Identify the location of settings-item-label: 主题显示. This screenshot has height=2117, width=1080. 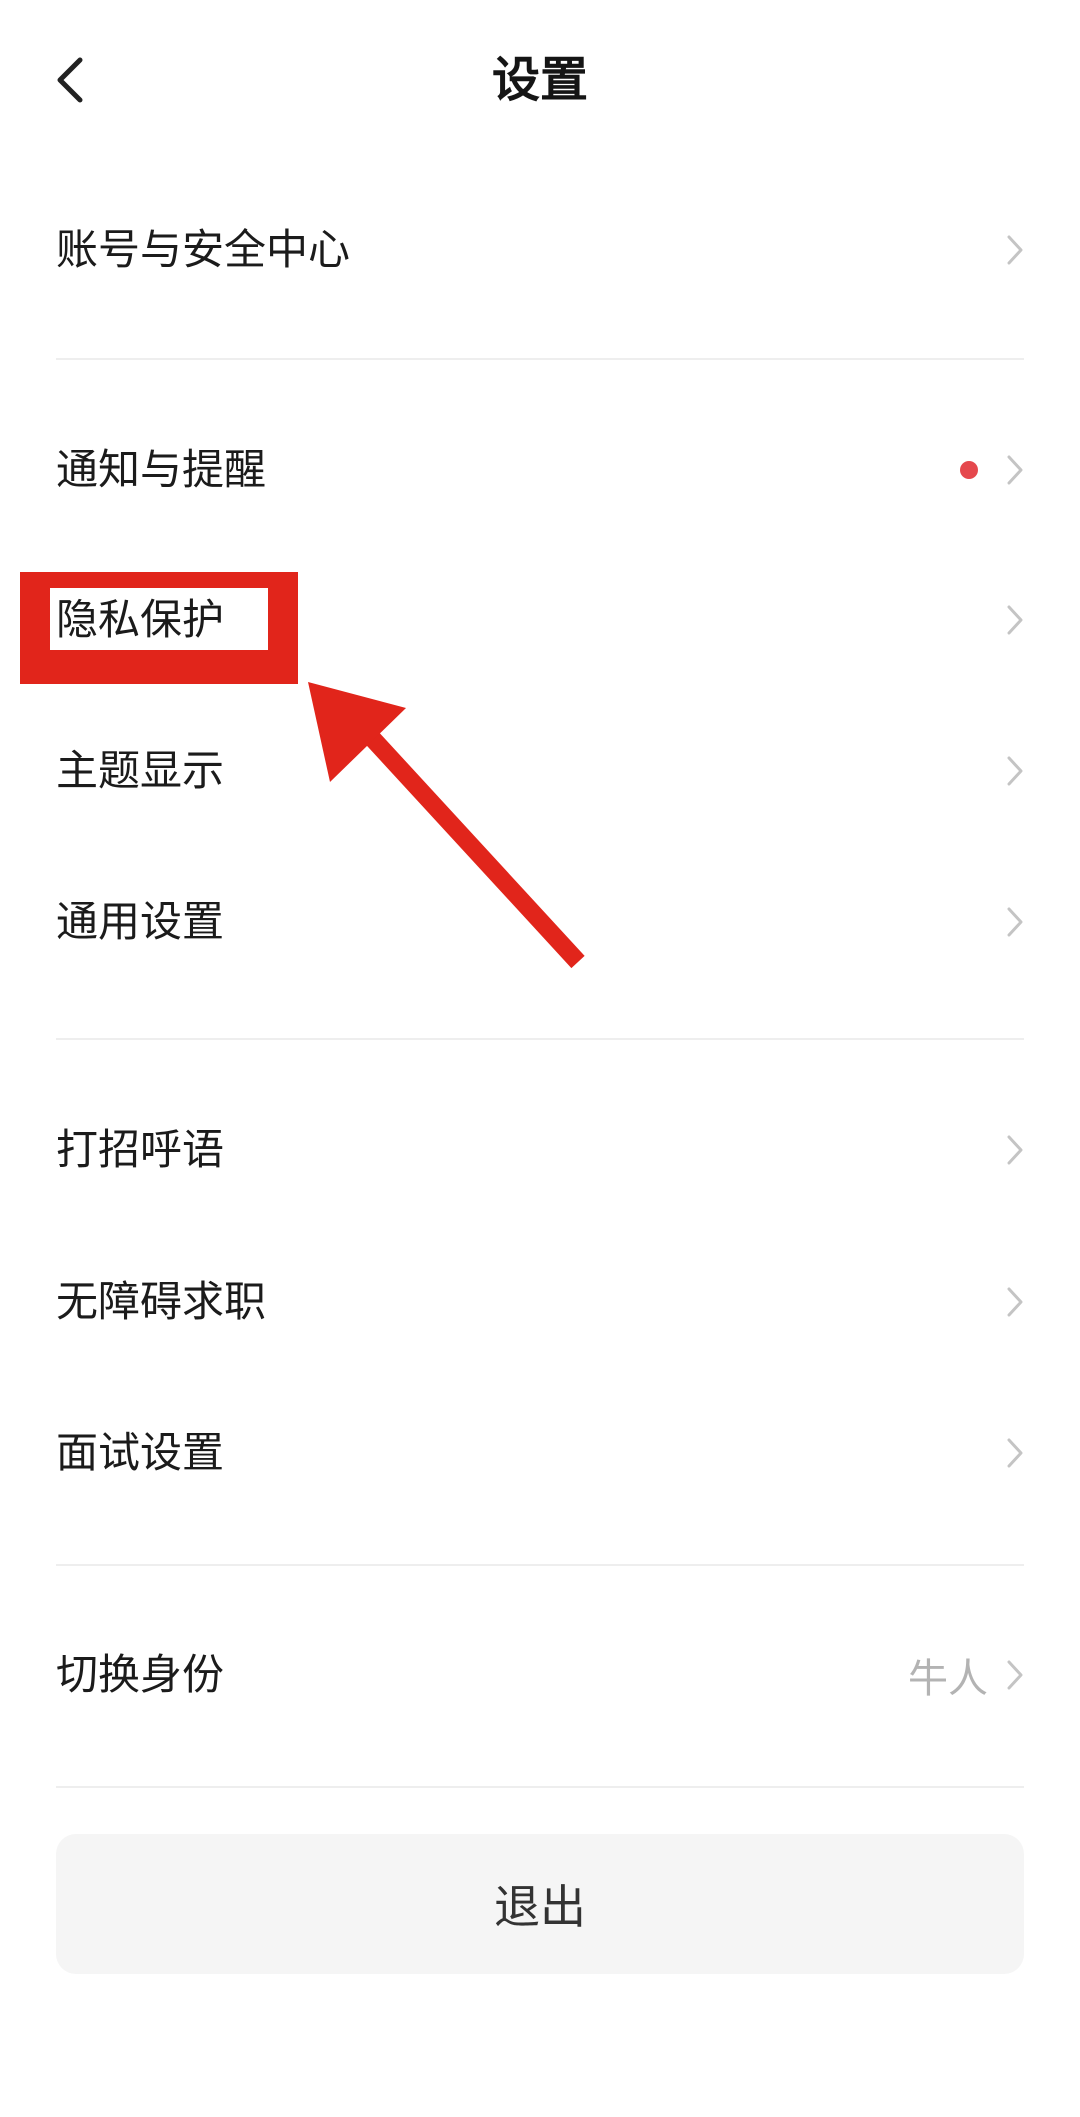
(140, 770).